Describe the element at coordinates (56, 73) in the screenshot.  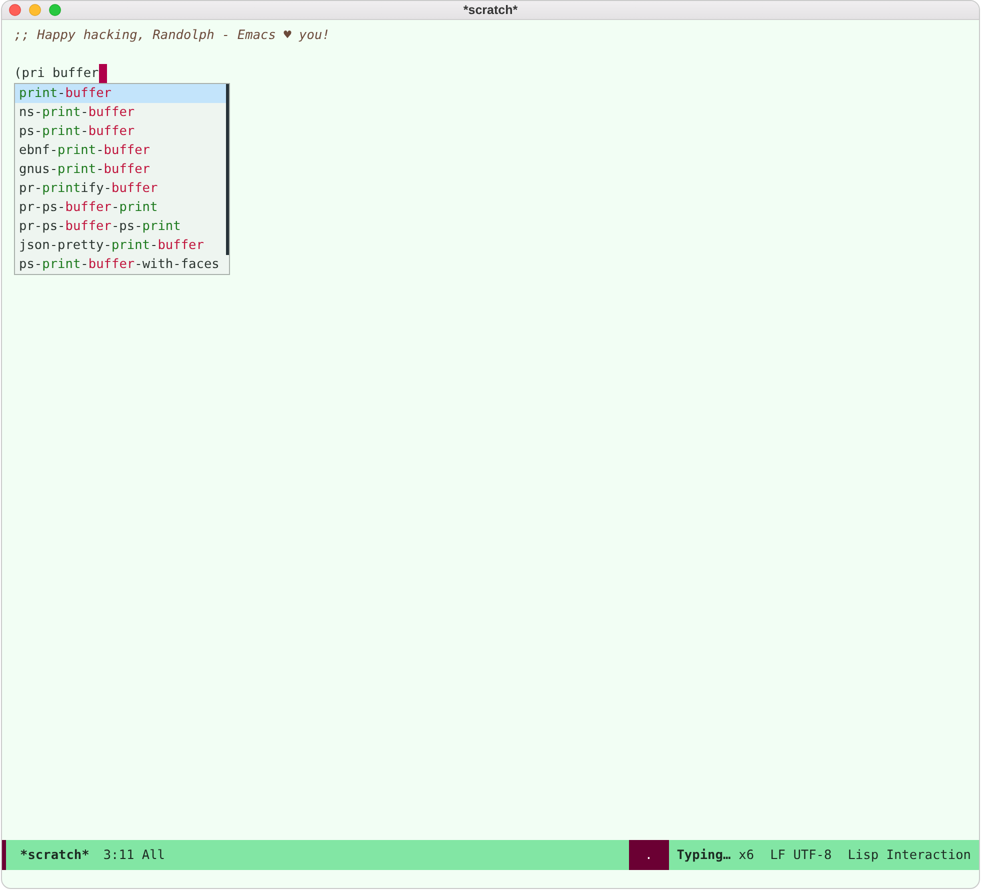
I see `code-line: (pri buffer` at that location.